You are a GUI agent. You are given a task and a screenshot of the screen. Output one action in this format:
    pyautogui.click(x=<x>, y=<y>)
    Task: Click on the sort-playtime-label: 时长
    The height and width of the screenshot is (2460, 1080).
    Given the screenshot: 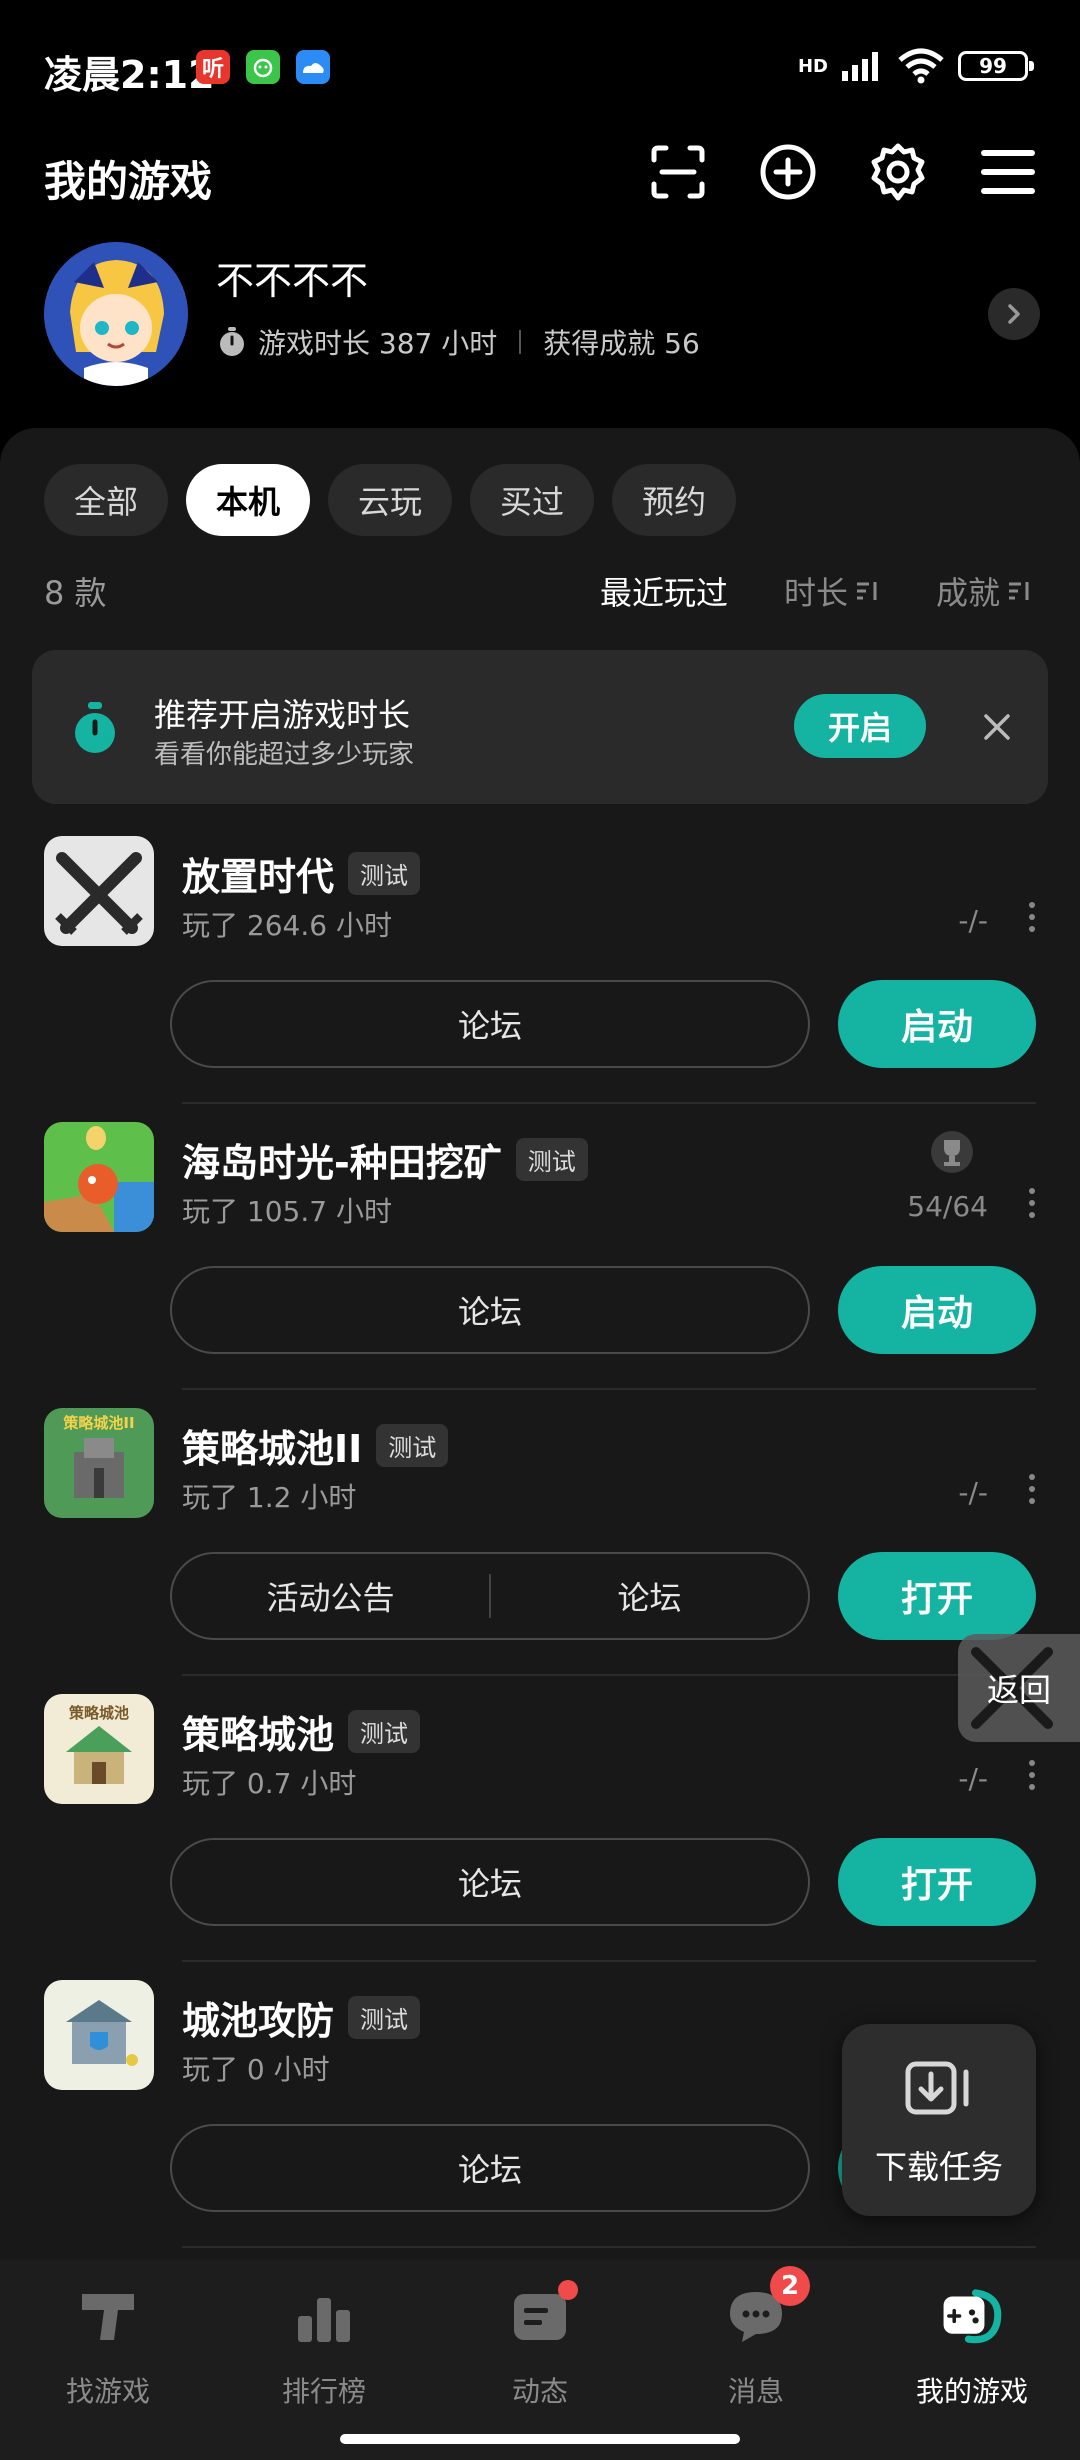 What is the action you would take?
    pyautogui.click(x=815, y=593)
    